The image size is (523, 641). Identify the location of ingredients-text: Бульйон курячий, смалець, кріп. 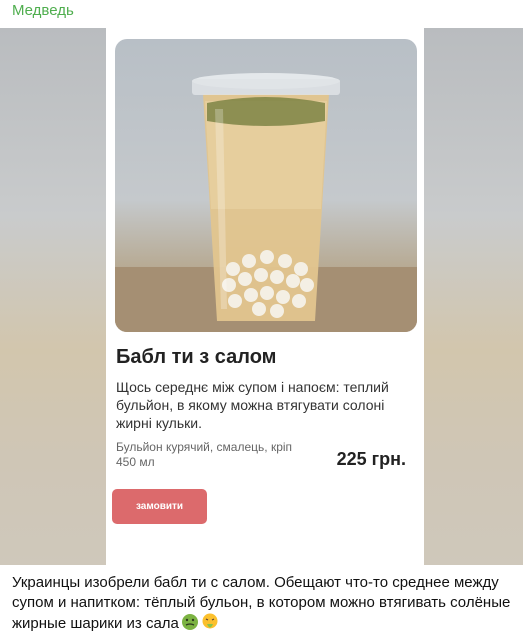
(204, 447).